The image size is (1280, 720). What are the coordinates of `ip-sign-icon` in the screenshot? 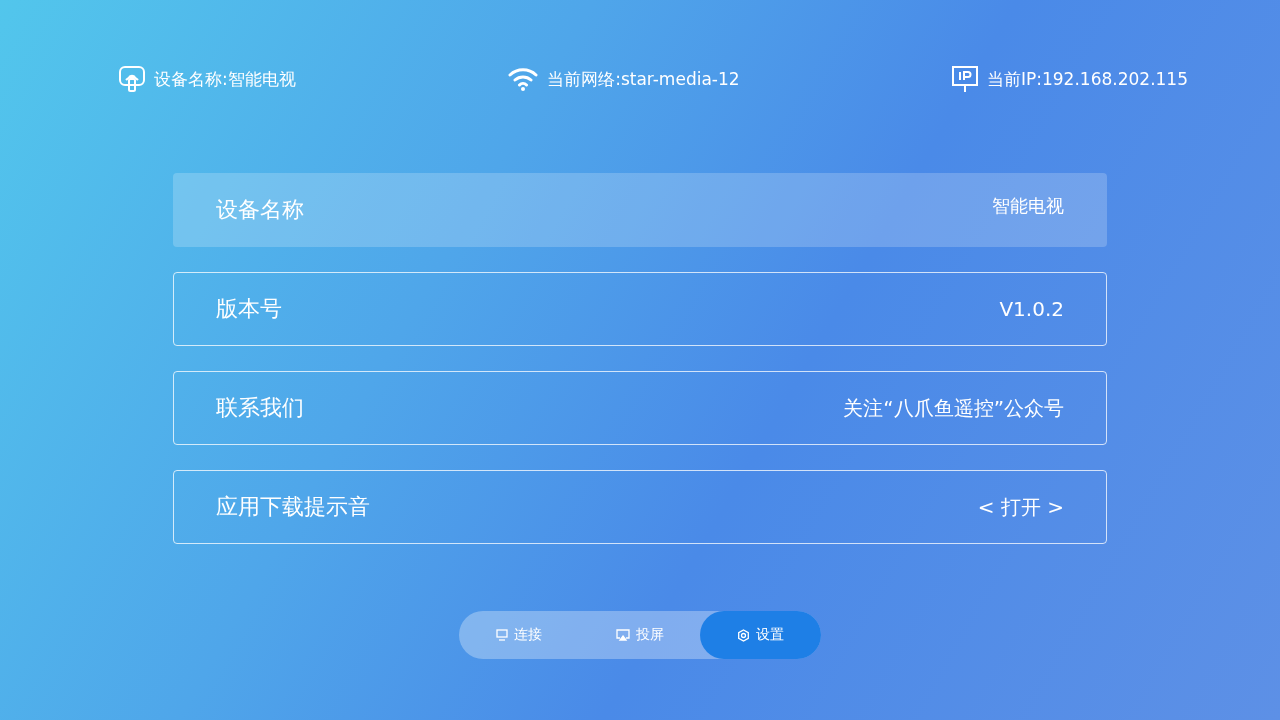 It's located at (965, 79).